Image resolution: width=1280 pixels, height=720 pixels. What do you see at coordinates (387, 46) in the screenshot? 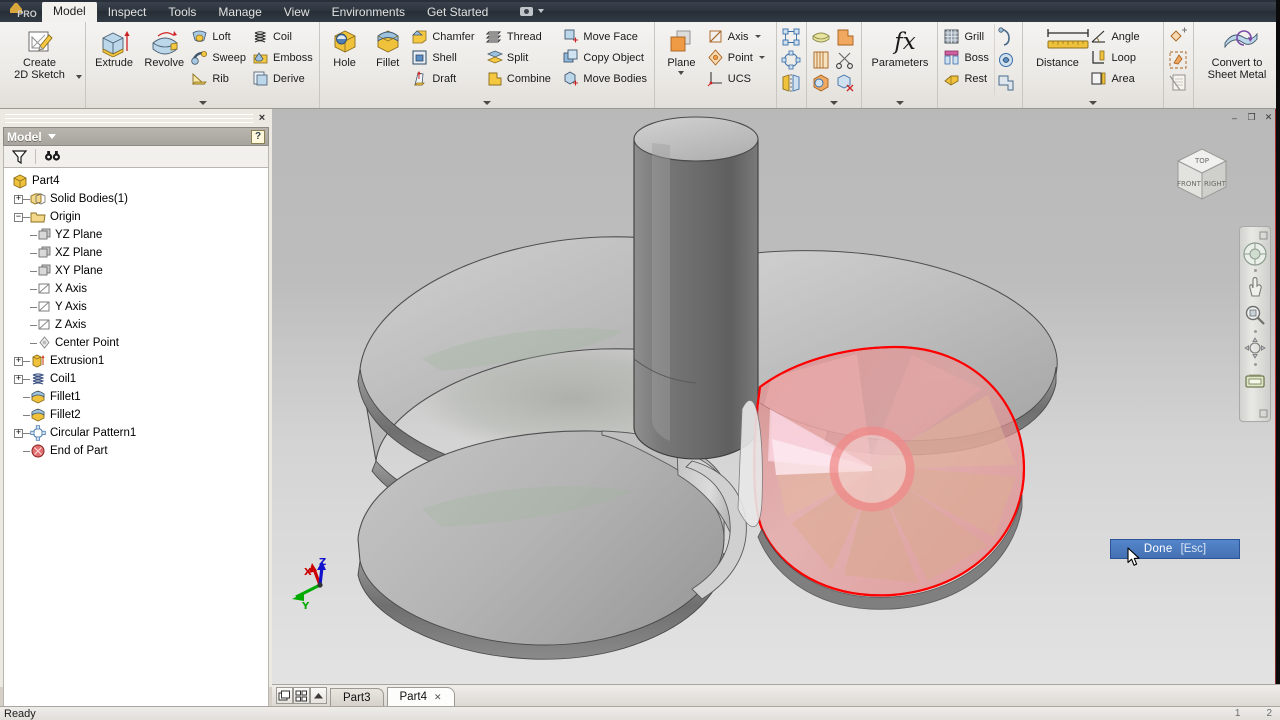
I see `fillet-button: Fillet` at bounding box center [387, 46].